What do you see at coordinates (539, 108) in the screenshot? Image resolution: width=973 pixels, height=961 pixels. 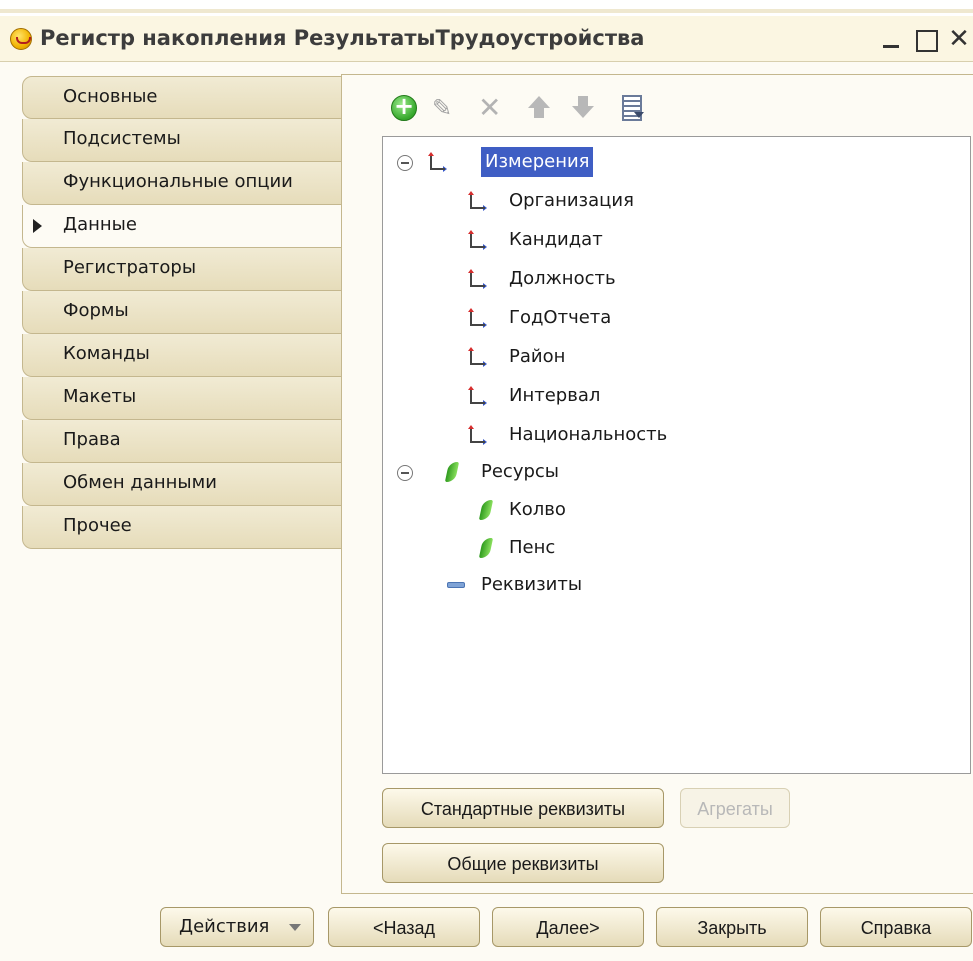 I see `move-up-icon` at bounding box center [539, 108].